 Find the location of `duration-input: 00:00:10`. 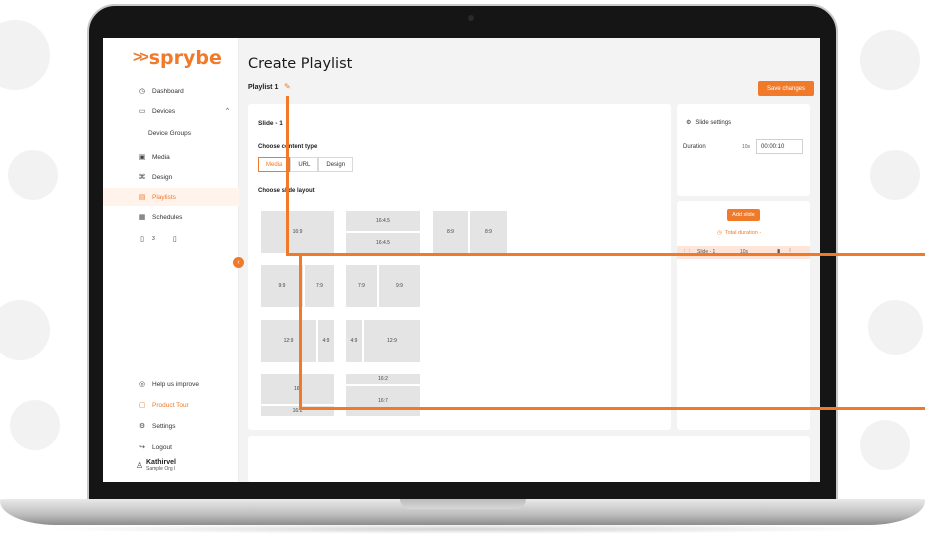

duration-input: 00:00:10 is located at coordinates (779, 146).